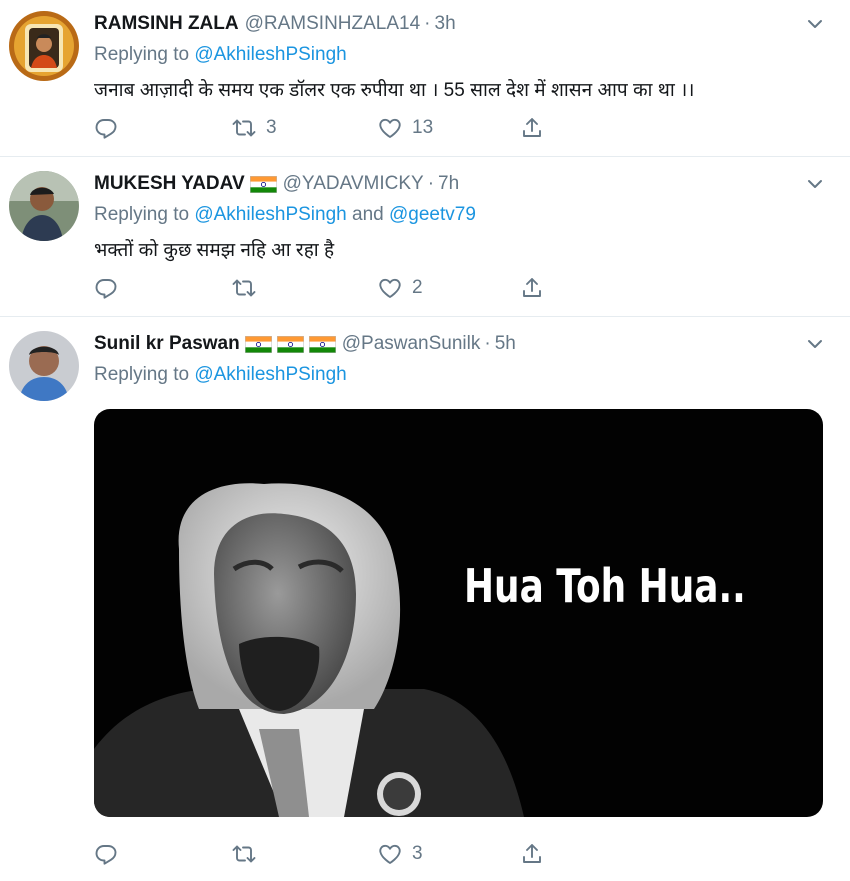 This screenshot has width=850, height=881. I want to click on like-count: 2, so click(417, 287).